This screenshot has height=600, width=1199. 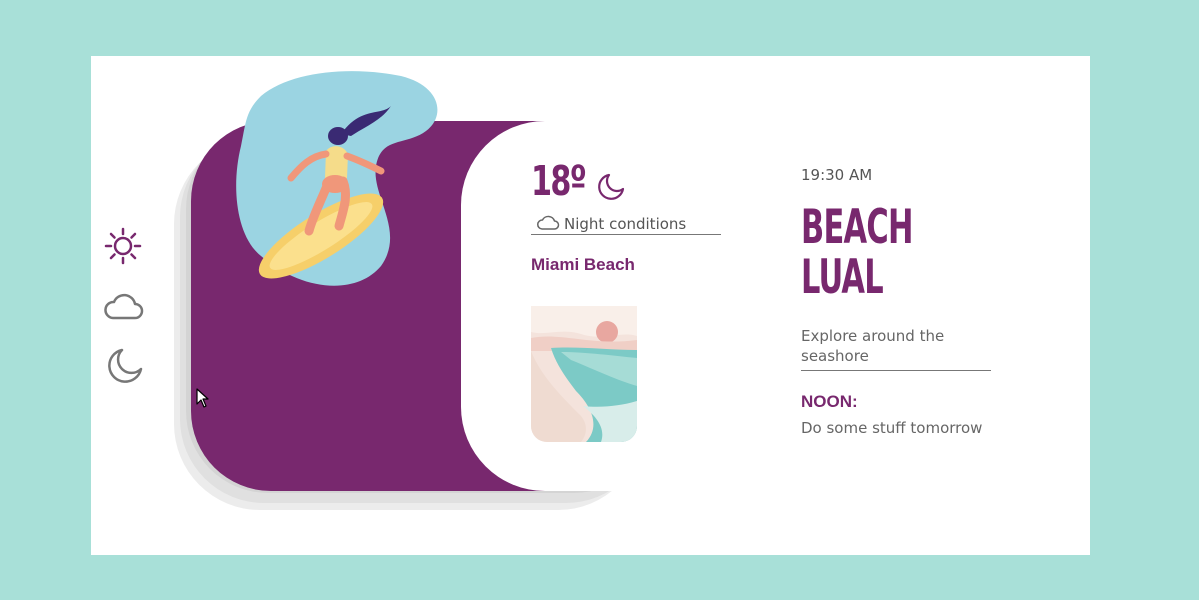 I want to click on condition-label: Night conditions, so click(x=625, y=224).